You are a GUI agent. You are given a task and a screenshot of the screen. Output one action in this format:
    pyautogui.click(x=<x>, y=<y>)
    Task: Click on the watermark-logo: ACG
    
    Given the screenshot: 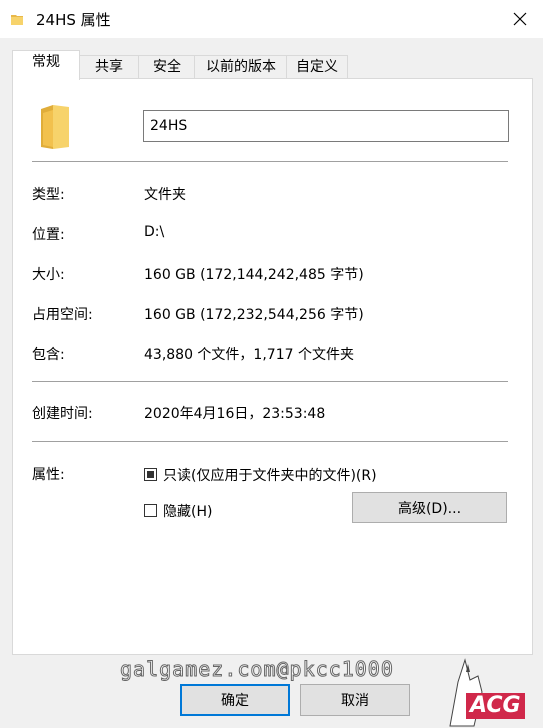 What is the action you would take?
    pyautogui.click(x=495, y=706)
    